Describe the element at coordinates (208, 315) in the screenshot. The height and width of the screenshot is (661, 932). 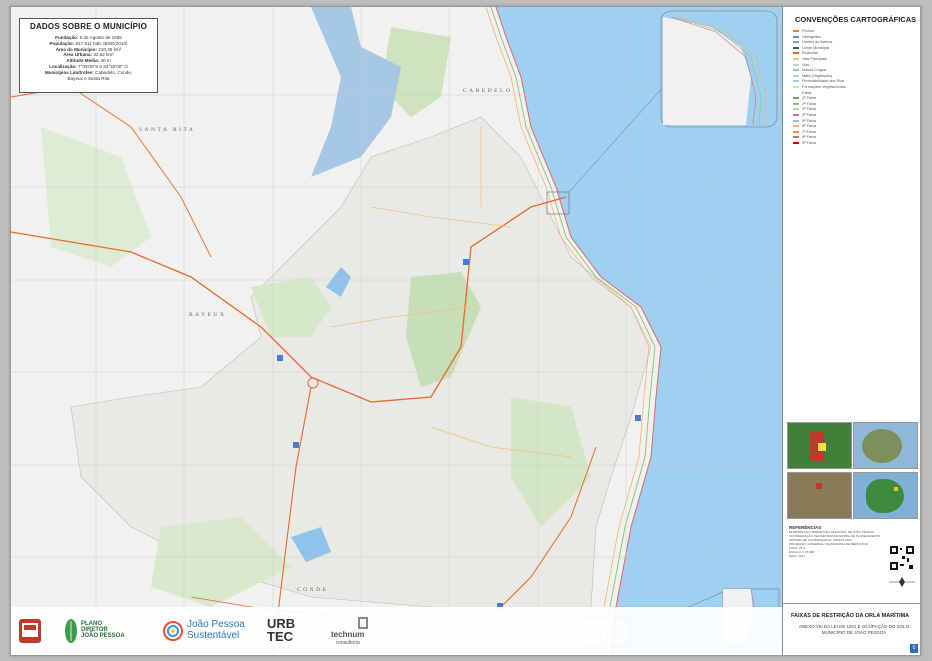
I see `place-label-bayeux: BAYEUX` at that location.